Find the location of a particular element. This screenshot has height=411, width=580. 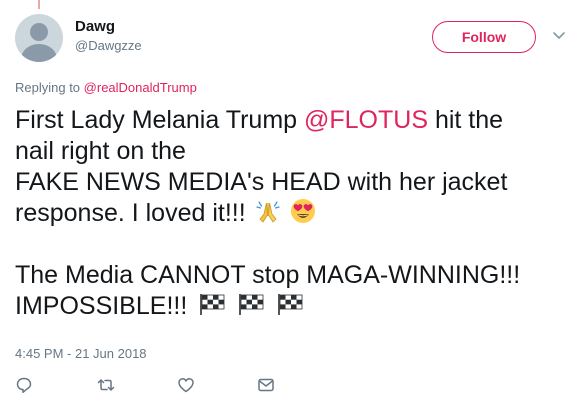

tweet-text-segment: IMPOSSIBLE!!! is located at coordinates (101, 306).